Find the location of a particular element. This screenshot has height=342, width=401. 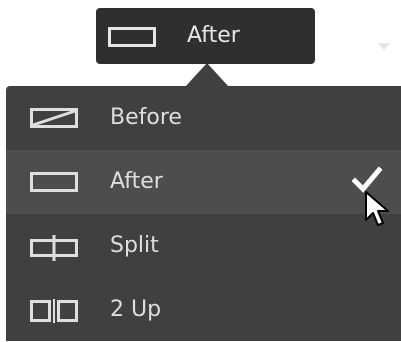

mouse-pointer-icon is located at coordinates (377, 211).